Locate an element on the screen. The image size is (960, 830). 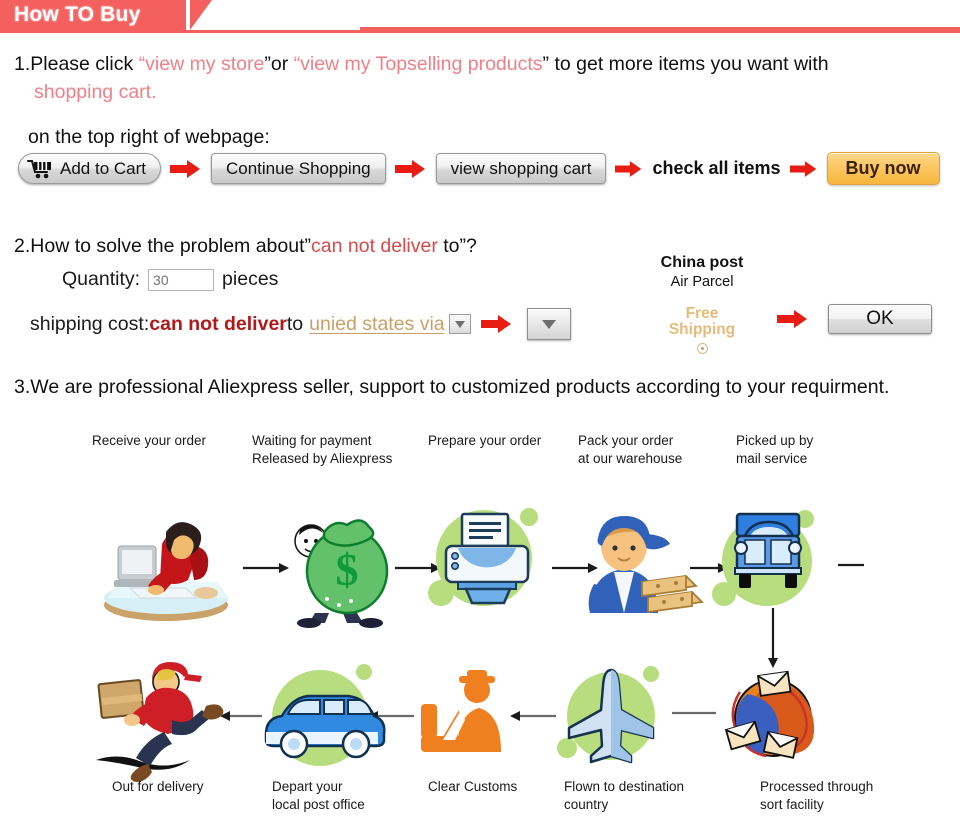
flow-caption-picked-up-1: Picked up by is located at coordinates (775, 440).